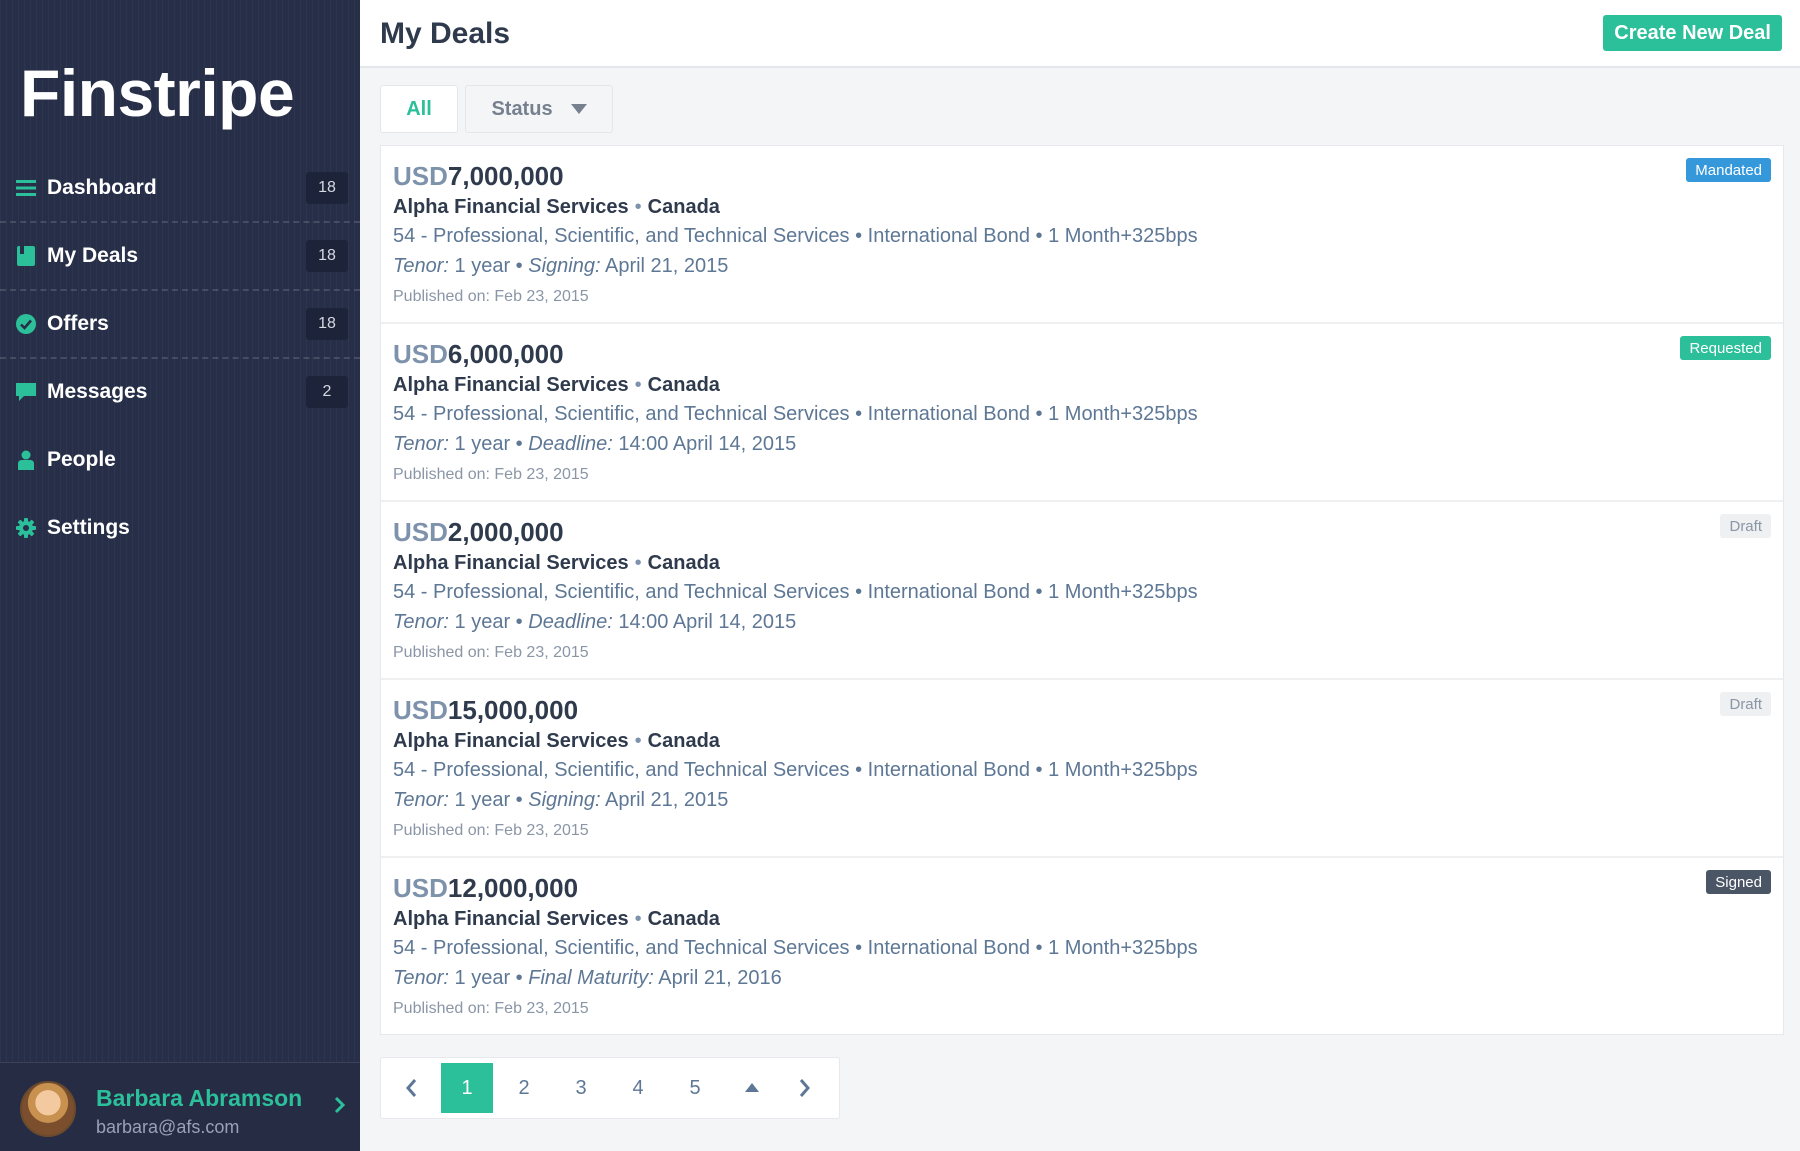  What do you see at coordinates (102, 187) in the screenshot?
I see `sidebar-item-label: Dashboard` at bounding box center [102, 187].